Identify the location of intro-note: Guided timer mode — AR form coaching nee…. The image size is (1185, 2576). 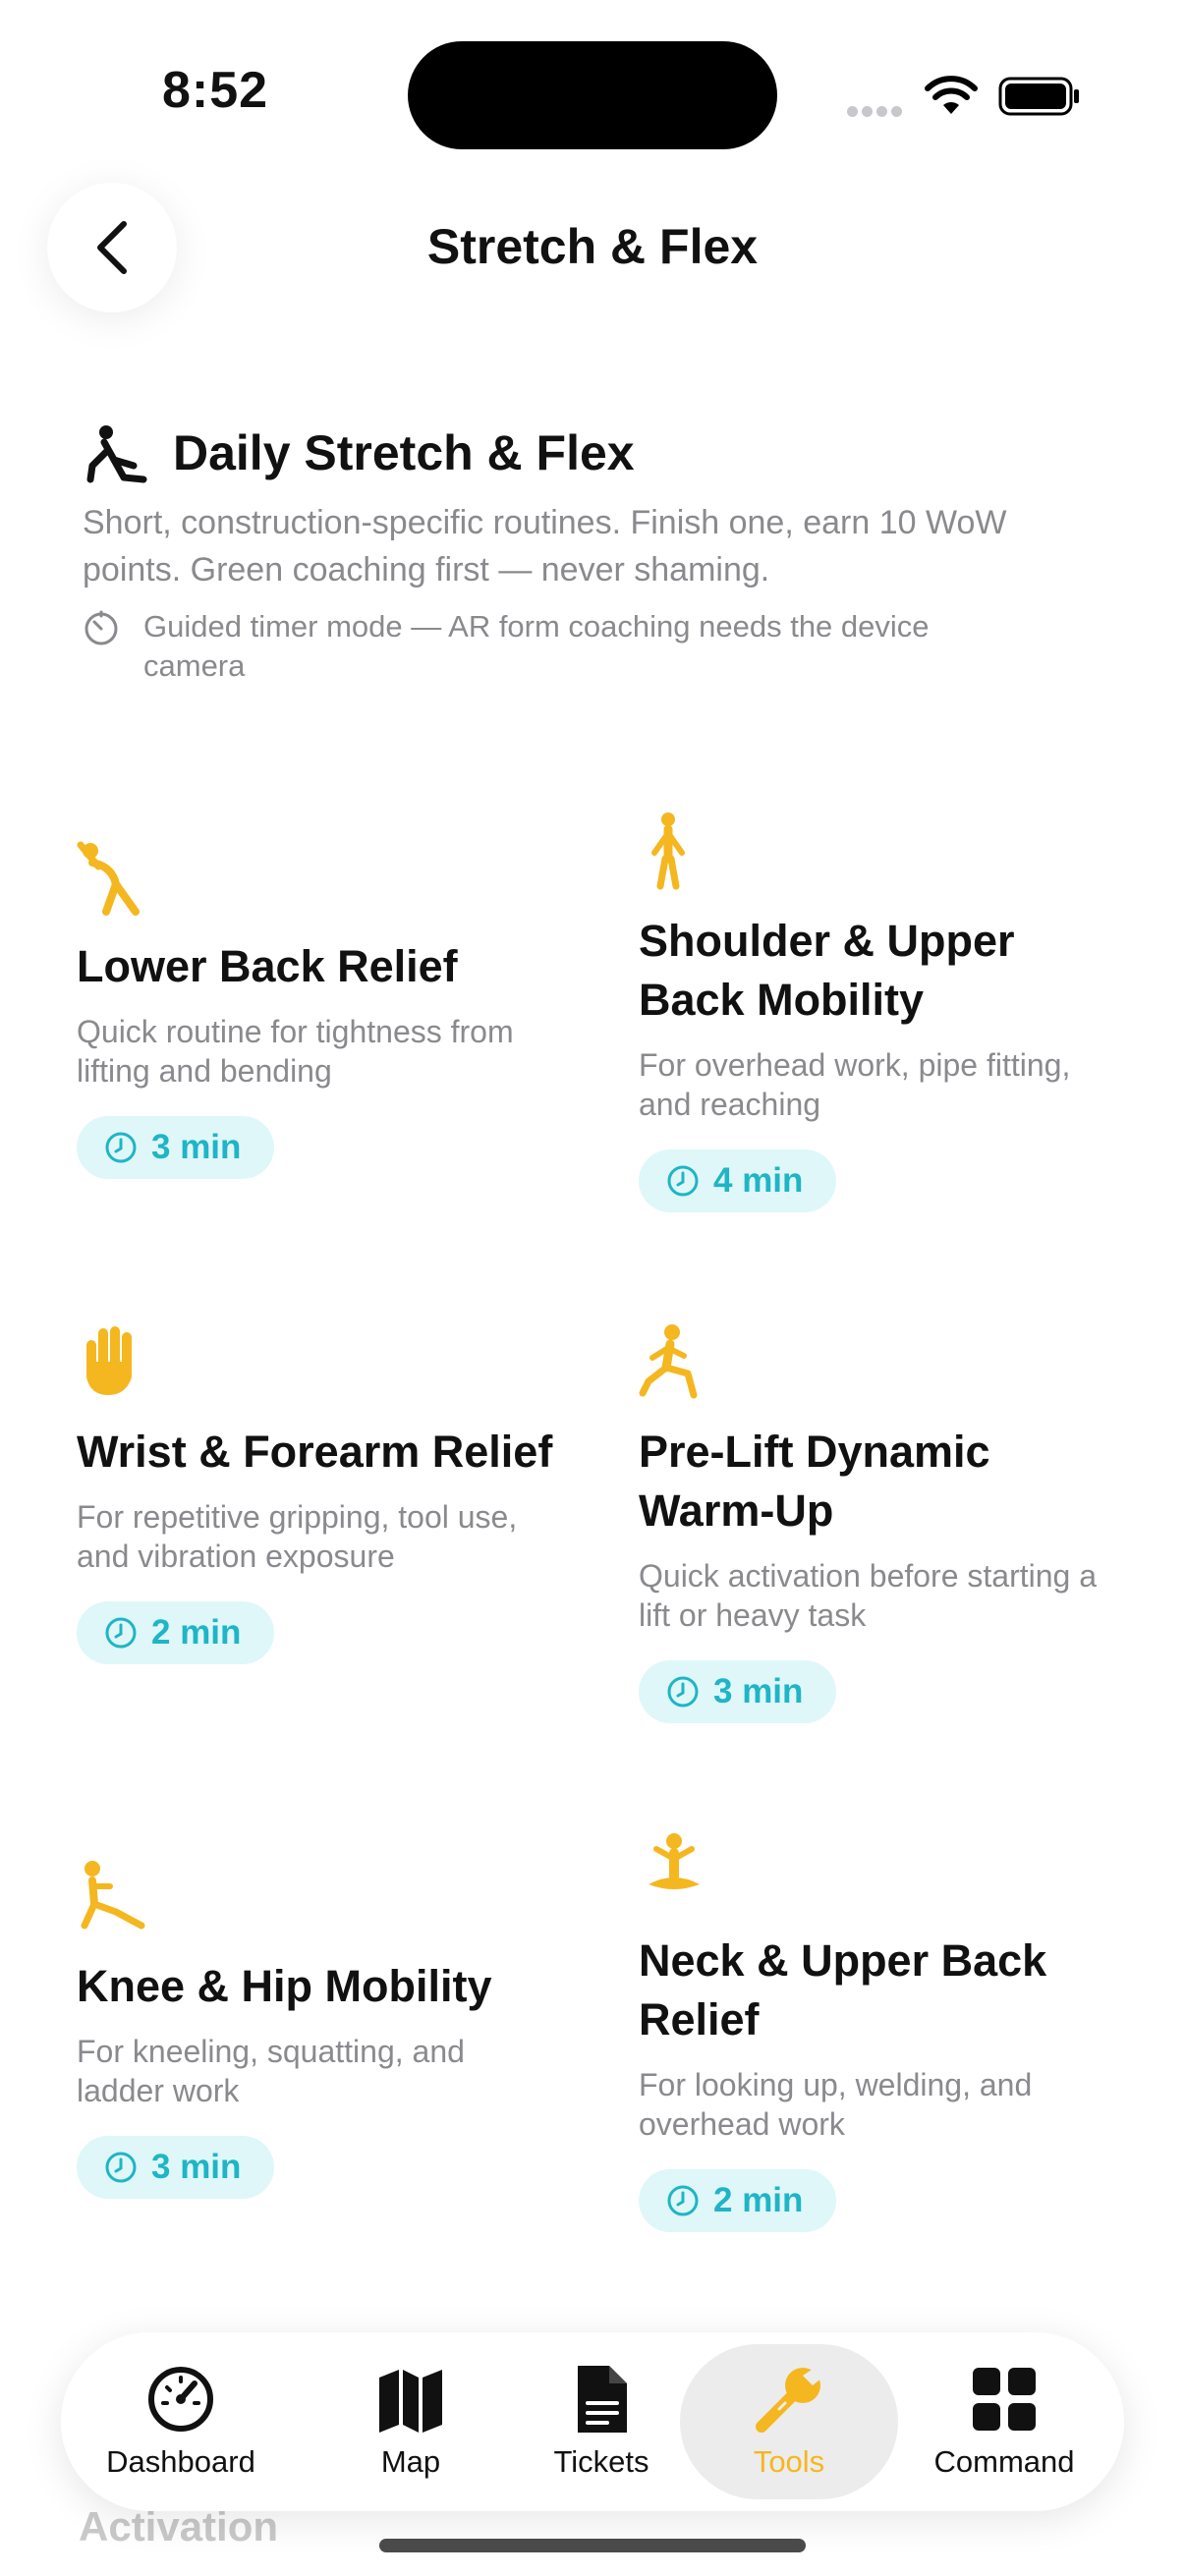
(536, 646).